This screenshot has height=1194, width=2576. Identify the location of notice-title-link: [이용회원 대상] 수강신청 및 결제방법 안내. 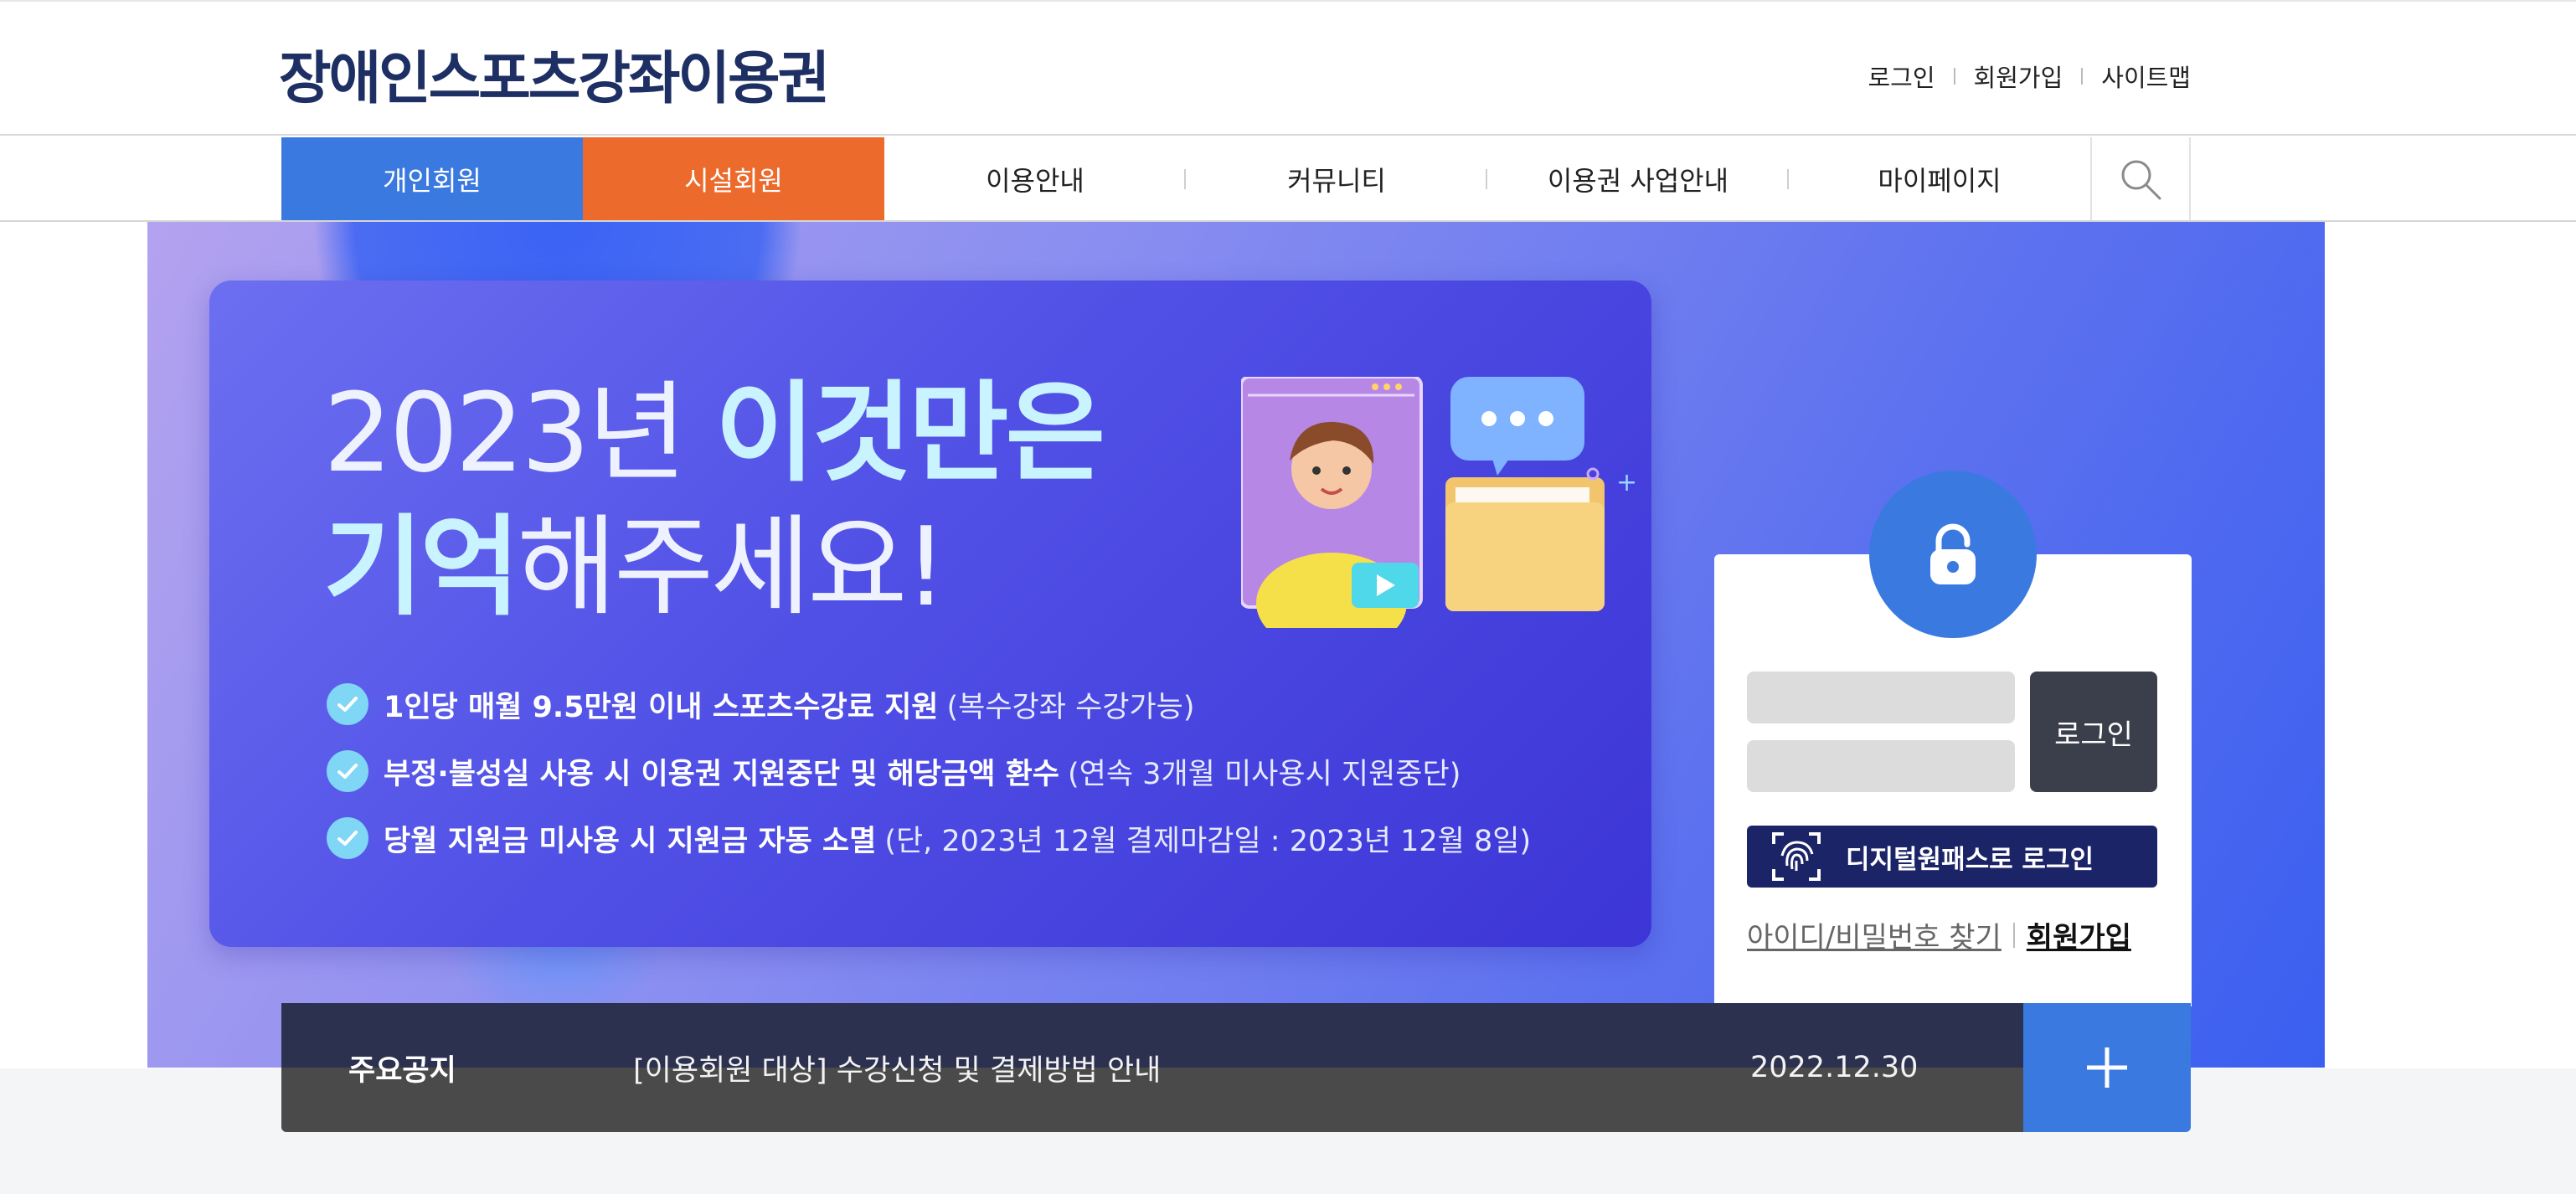
(1191, 1068).